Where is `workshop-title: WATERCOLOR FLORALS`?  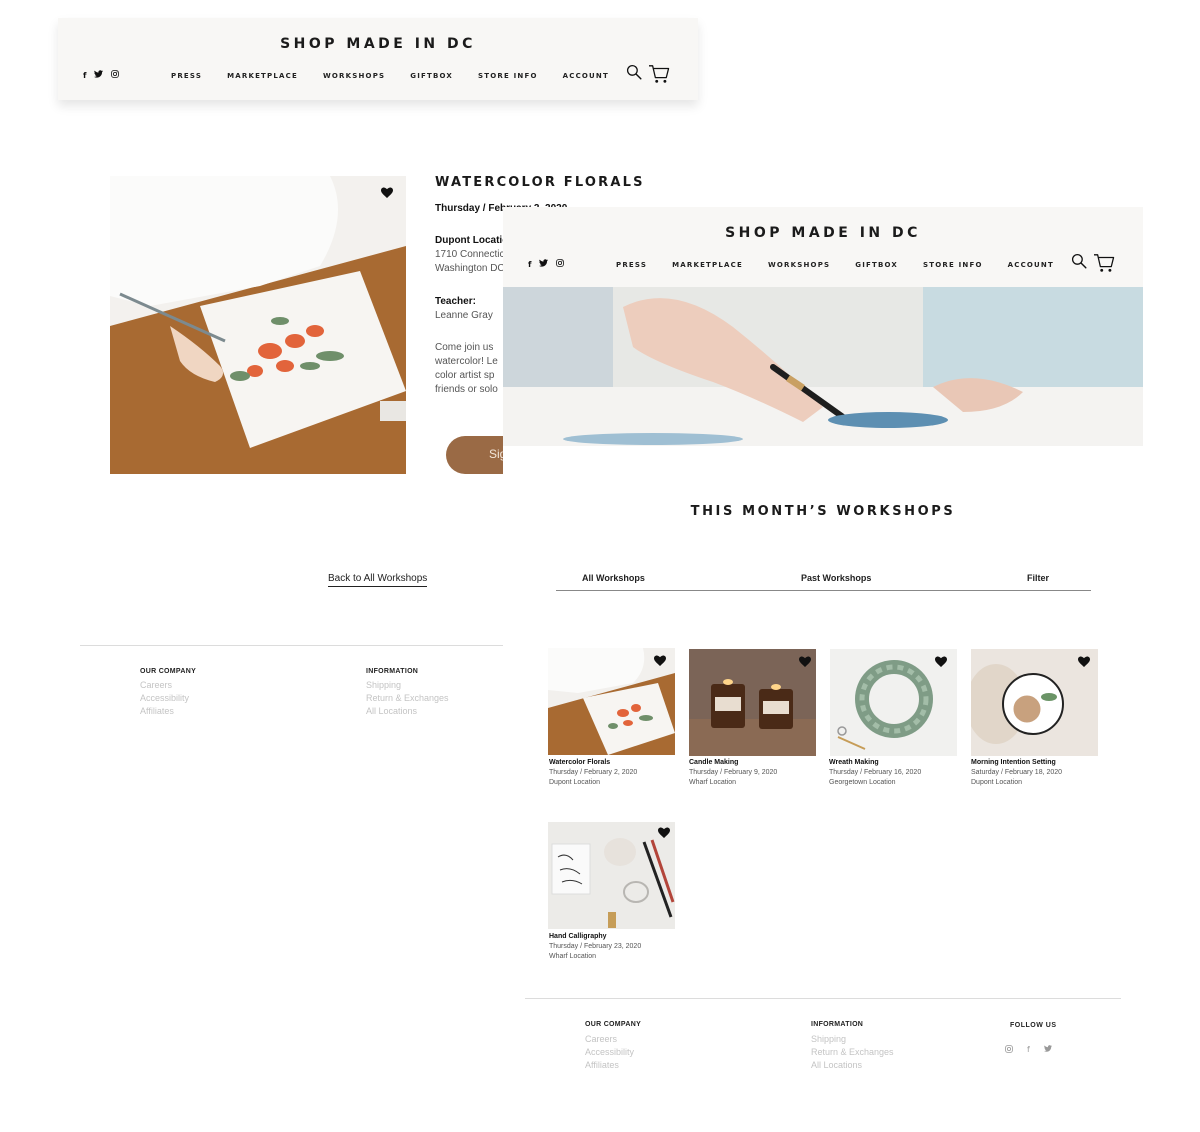
workshop-title: WATERCOLOR FLORALS is located at coordinates (540, 182).